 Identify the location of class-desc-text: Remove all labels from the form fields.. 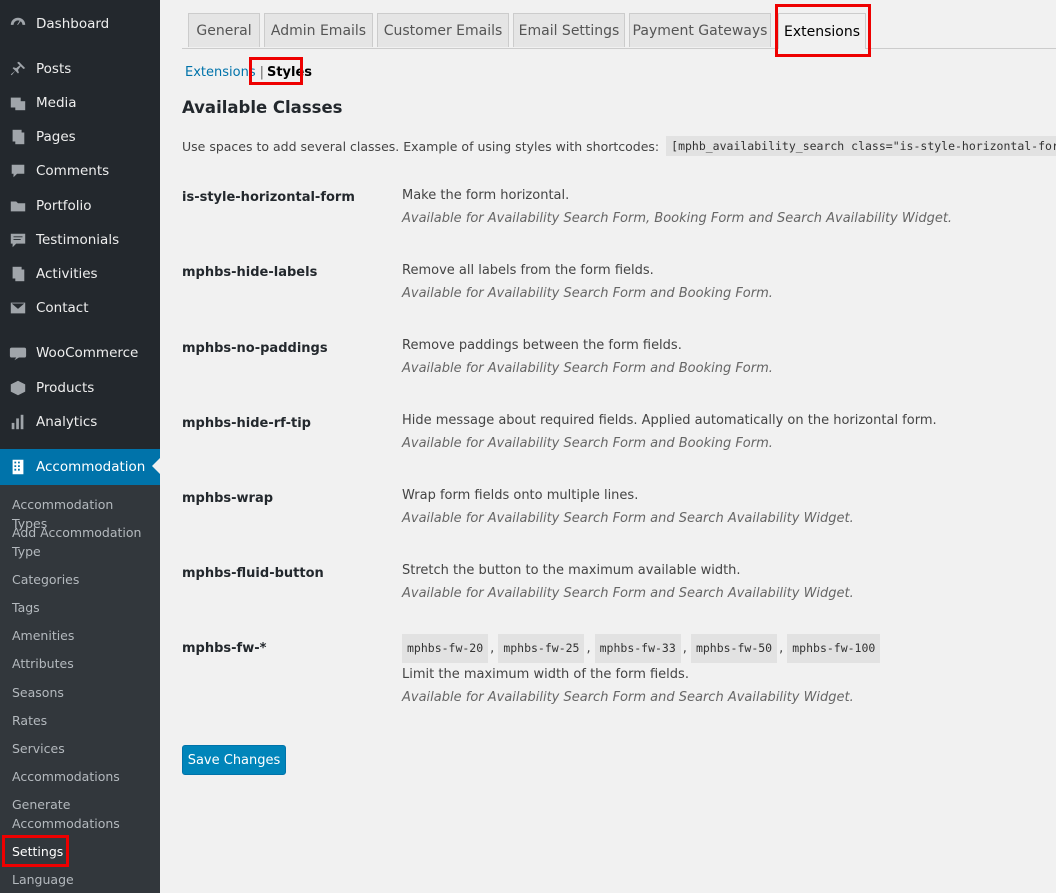
(528, 270).